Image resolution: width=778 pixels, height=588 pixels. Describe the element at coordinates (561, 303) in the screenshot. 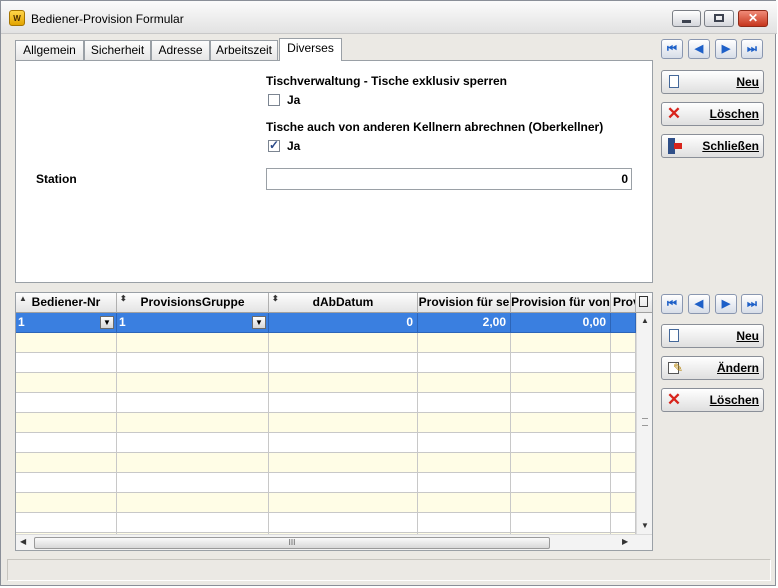

I see `column-header-provision-von: Provision für von` at that location.